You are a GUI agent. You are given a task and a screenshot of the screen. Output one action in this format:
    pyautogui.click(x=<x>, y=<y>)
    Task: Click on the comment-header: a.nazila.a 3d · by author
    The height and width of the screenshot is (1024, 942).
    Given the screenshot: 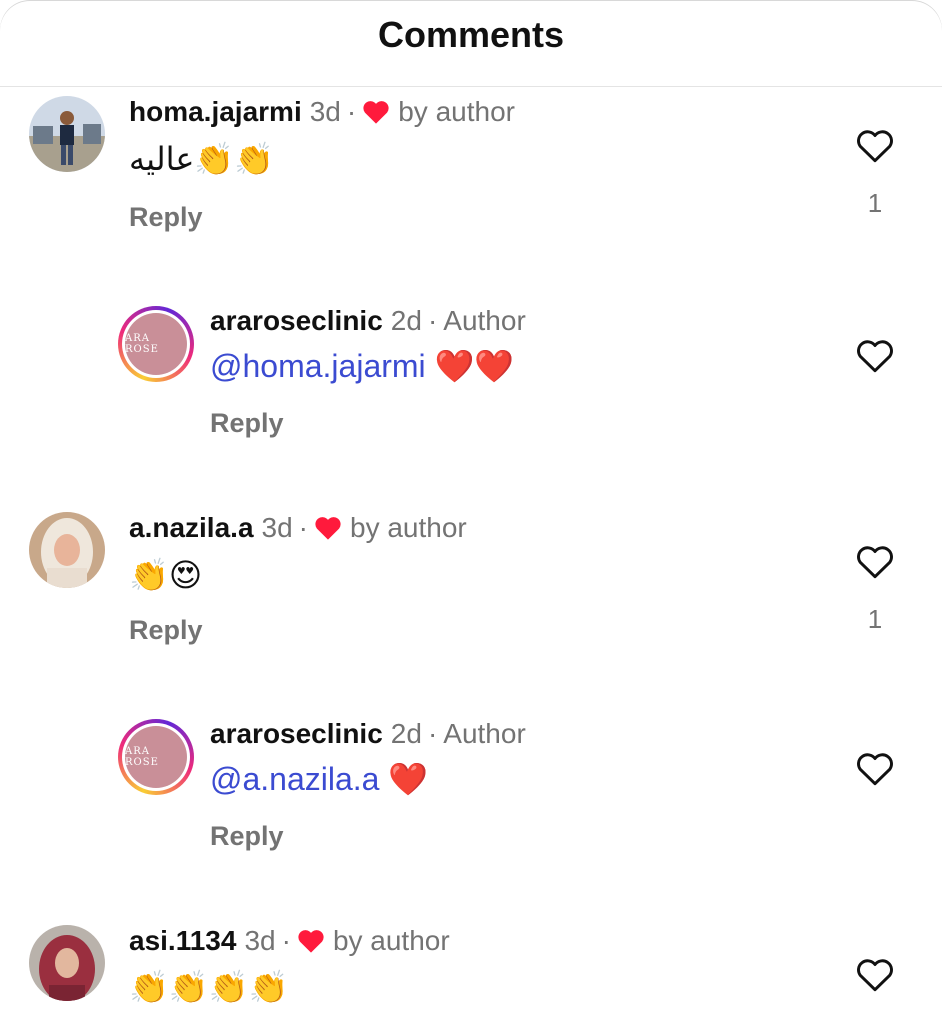 What is the action you would take?
    pyautogui.click(x=298, y=528)
    